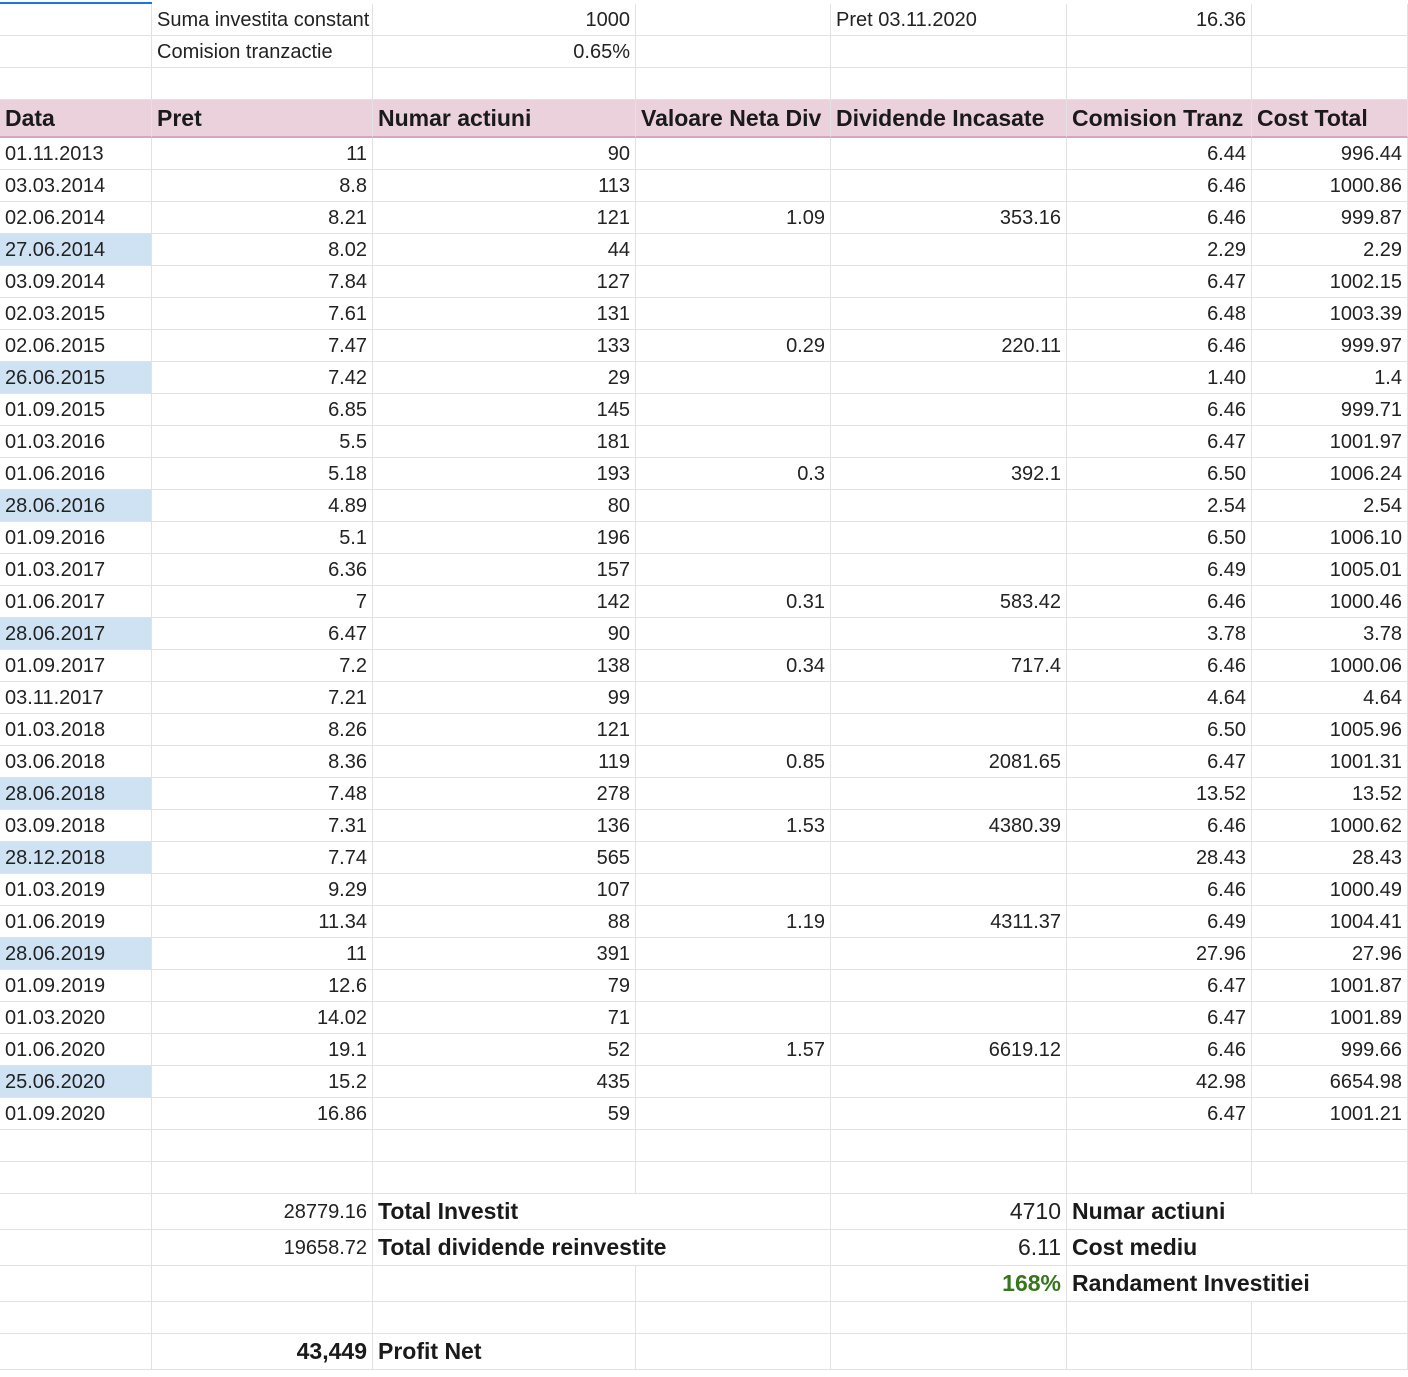 Image resolution: width=1408 pixels, height=1377 pixels. Describe the element at coordinates (1330, 250) in the screenshot. I see `cell-cost-total: 2.29` at that location.